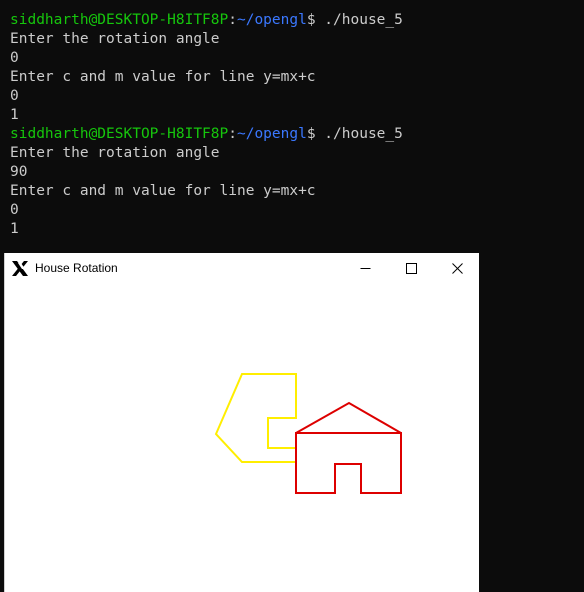 Image resolution: width=584 pixels, height=592 pixels. I want to click on maximize-button, so click(411, 268).